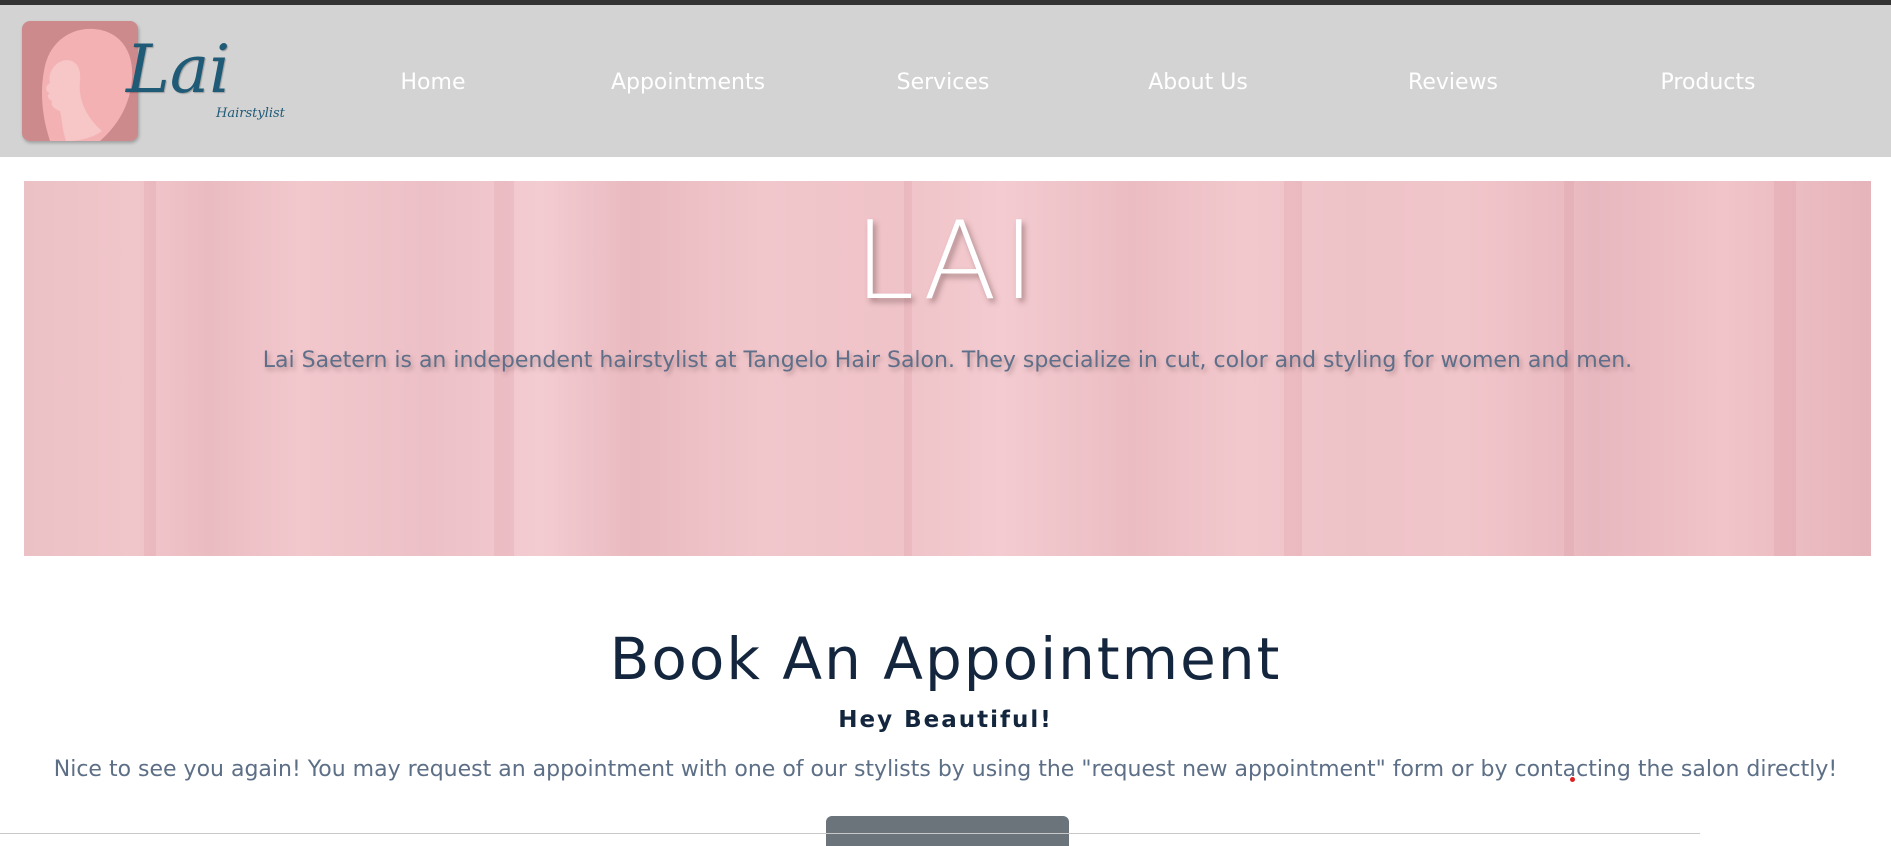  Describe the element at coordinates (1198, 82) in the screenshot. I see `nav-about-us: About Us` at that location.